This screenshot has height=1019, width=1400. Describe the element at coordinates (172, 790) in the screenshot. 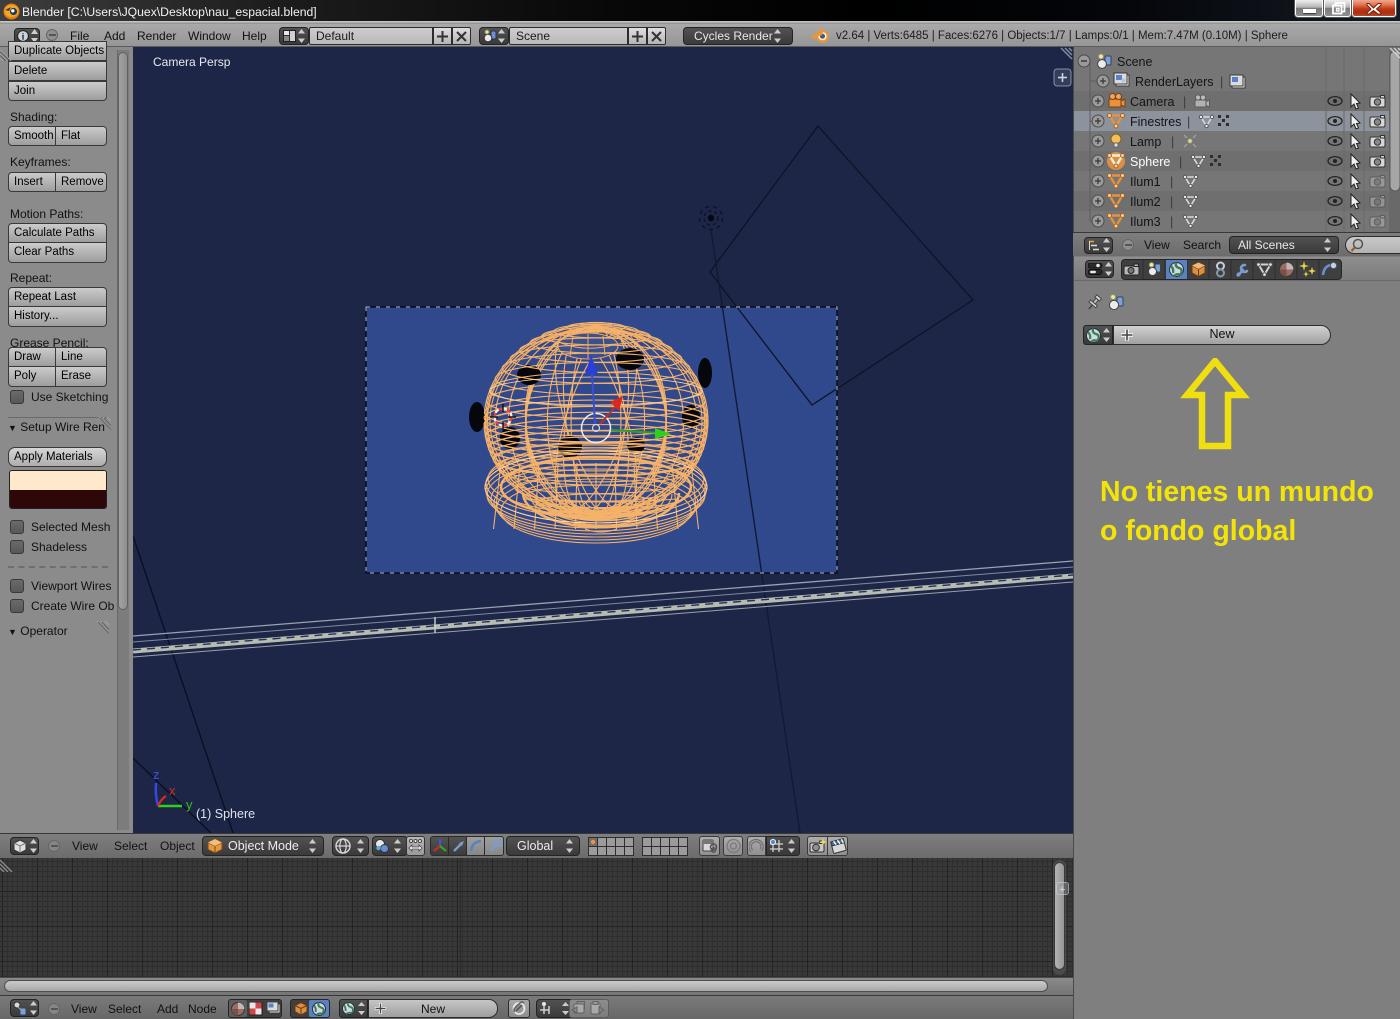

I see `svg-text: x` at that location.